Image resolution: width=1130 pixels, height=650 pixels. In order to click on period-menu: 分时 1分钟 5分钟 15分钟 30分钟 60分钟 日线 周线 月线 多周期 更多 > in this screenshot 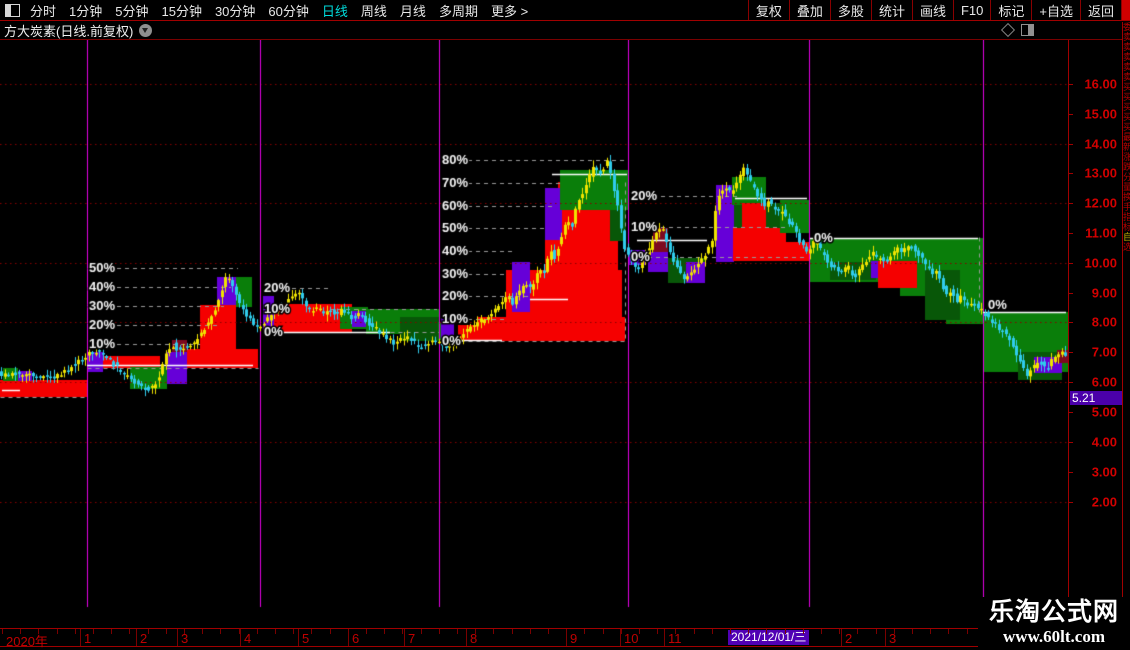, I will do `click(285, 10)`.